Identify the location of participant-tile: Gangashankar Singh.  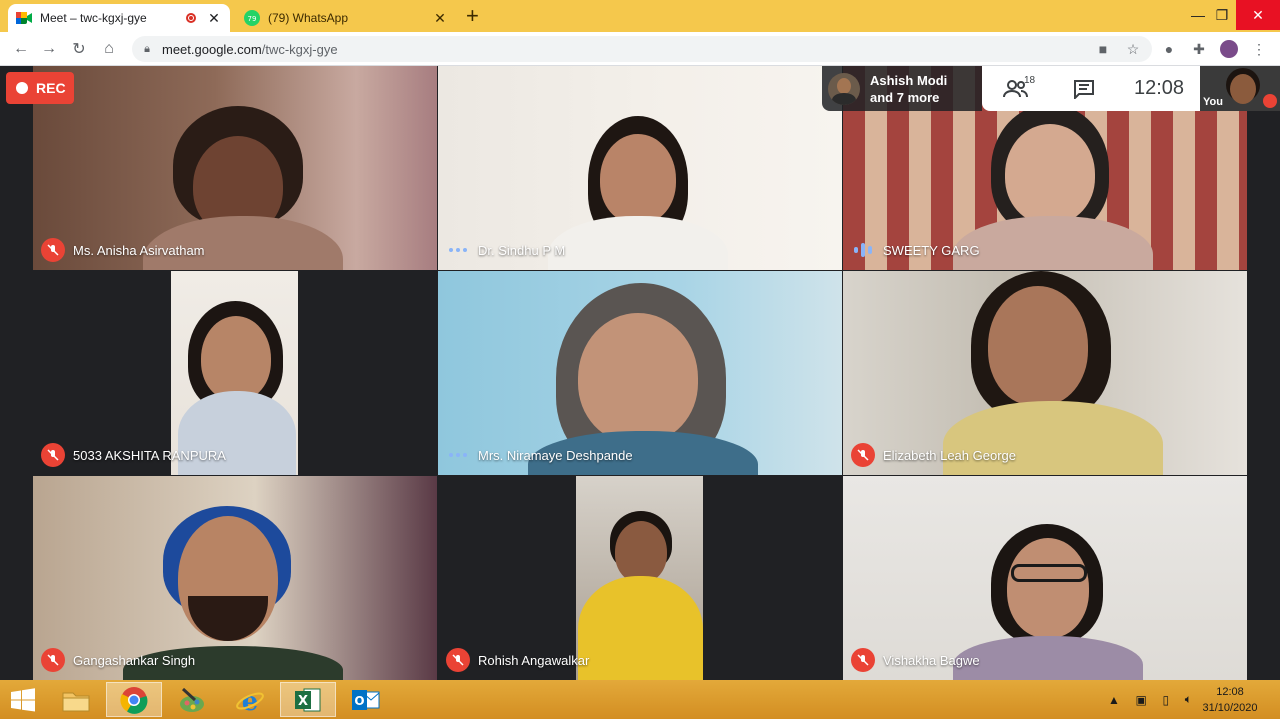
(235, 578).